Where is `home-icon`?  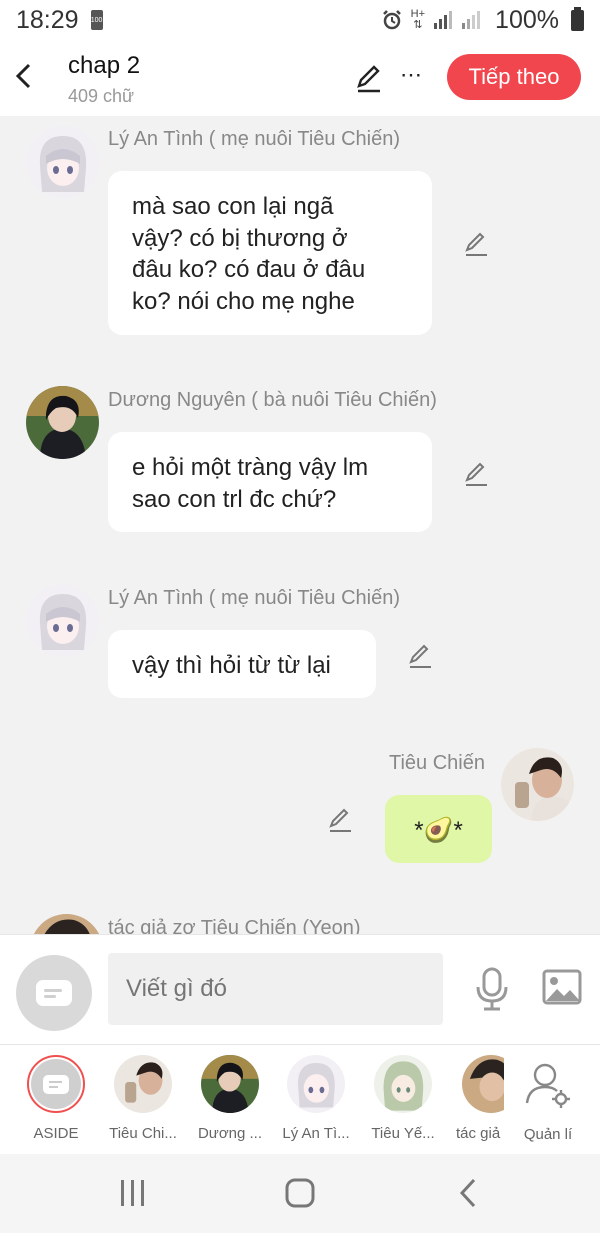 home-icon is located at coordinates (300, 1193).